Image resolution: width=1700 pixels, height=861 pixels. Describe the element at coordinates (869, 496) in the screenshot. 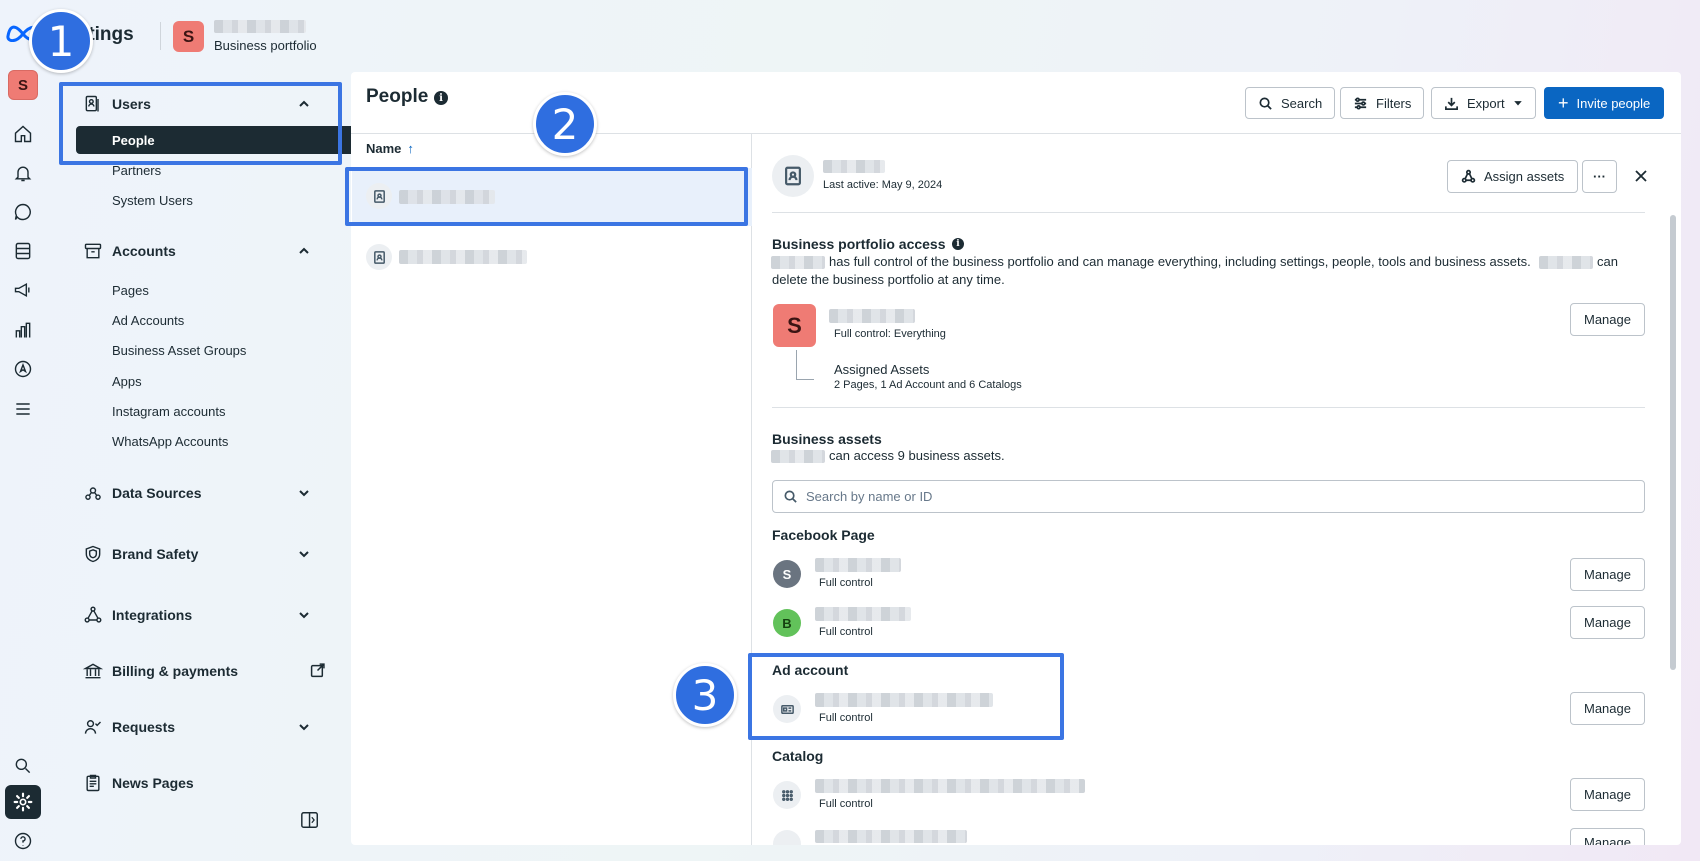

I see `asset-search-placeholder: Search by name or ID` at that location.